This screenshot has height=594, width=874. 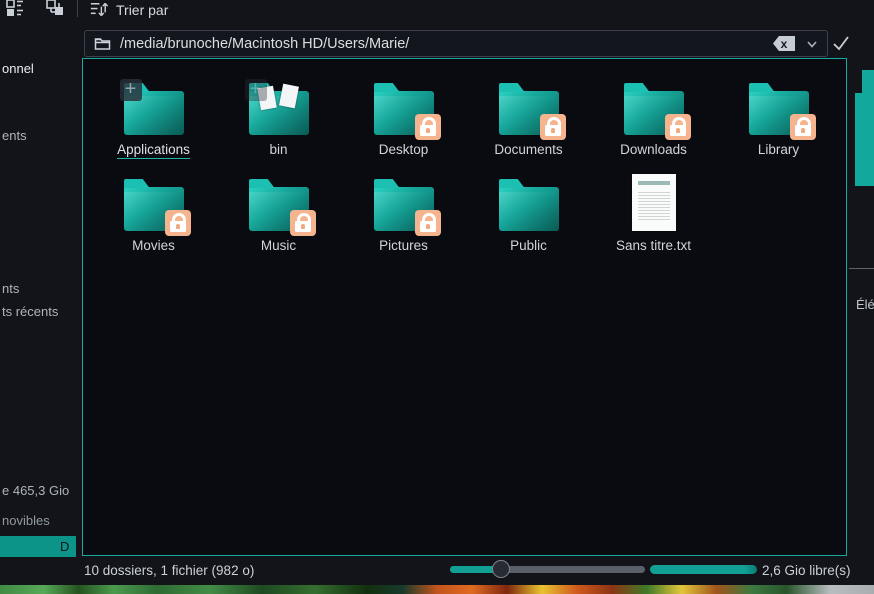 What do you see at coordinates (501, 569) in the screenshot?
I see `zoom-slider-thumb` at bounding box center [501, 569].